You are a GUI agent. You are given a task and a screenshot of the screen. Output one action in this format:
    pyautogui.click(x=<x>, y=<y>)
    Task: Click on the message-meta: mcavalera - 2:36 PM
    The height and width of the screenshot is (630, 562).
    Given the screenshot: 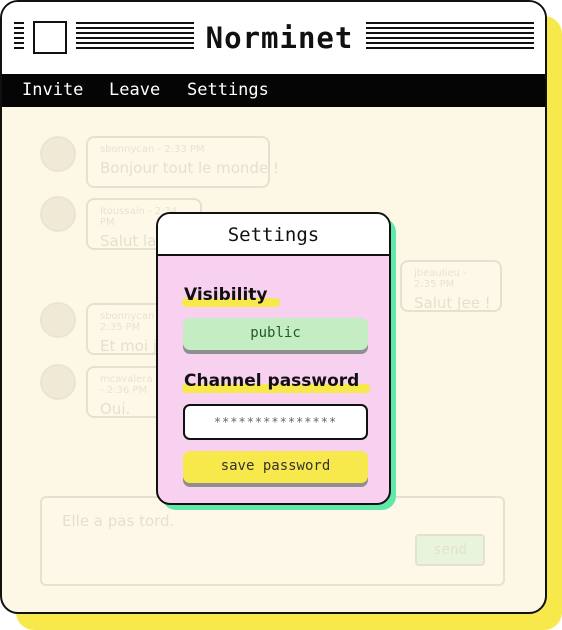 What is the action you would take?
    pyautogui.click(x=126, y=385)
    